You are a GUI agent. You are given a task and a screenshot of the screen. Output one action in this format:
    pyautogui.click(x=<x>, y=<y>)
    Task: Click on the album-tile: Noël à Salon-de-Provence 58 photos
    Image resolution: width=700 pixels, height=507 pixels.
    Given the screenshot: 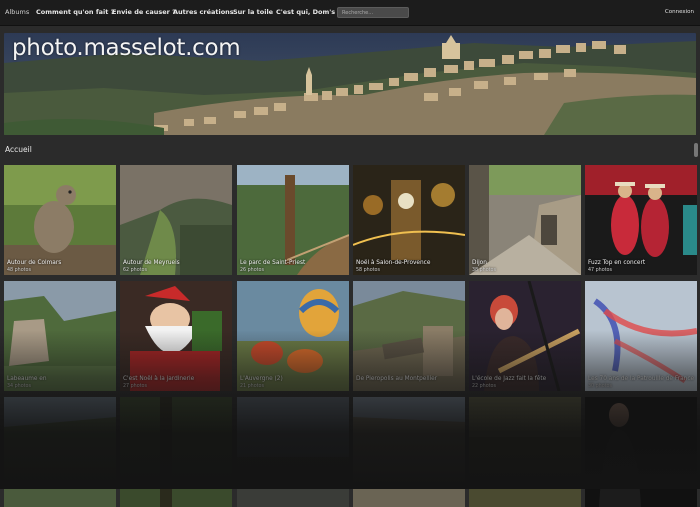 What is the action you would take?
    pyautogui.click(x=409, y=220)
    